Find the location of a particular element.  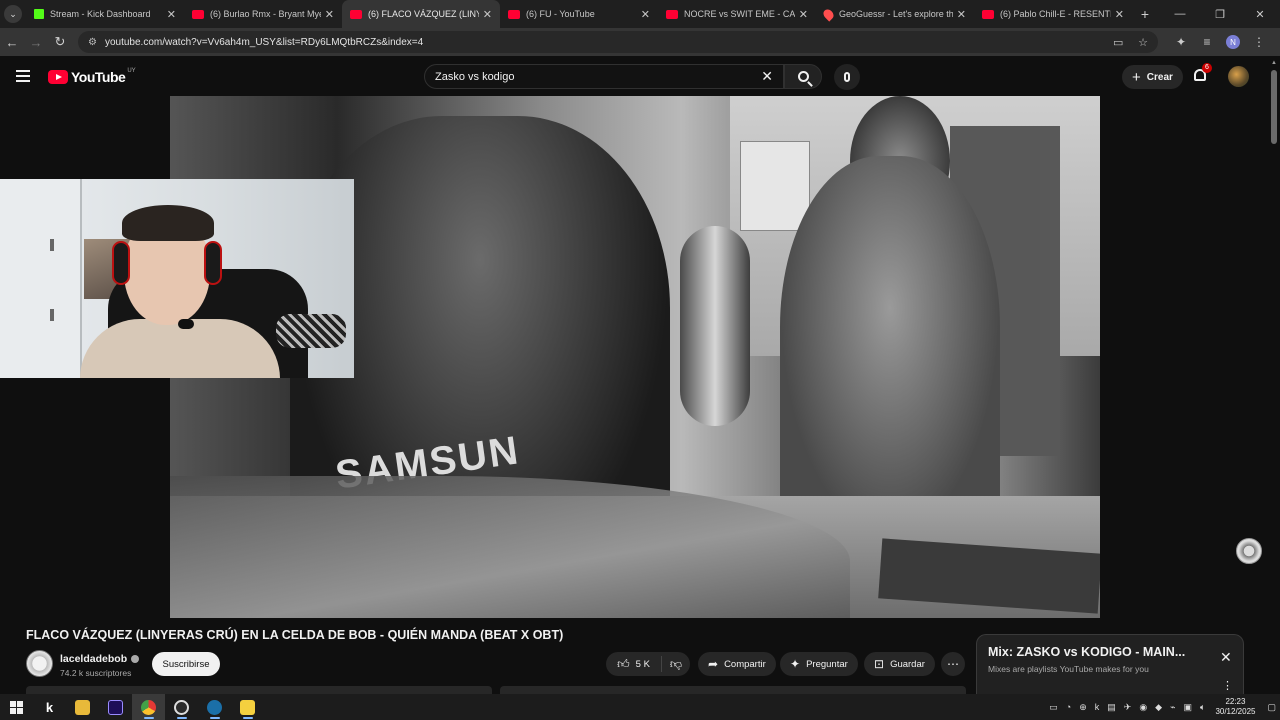

ask-button: ✦ Preguntar is located at coordinates (819, 664).